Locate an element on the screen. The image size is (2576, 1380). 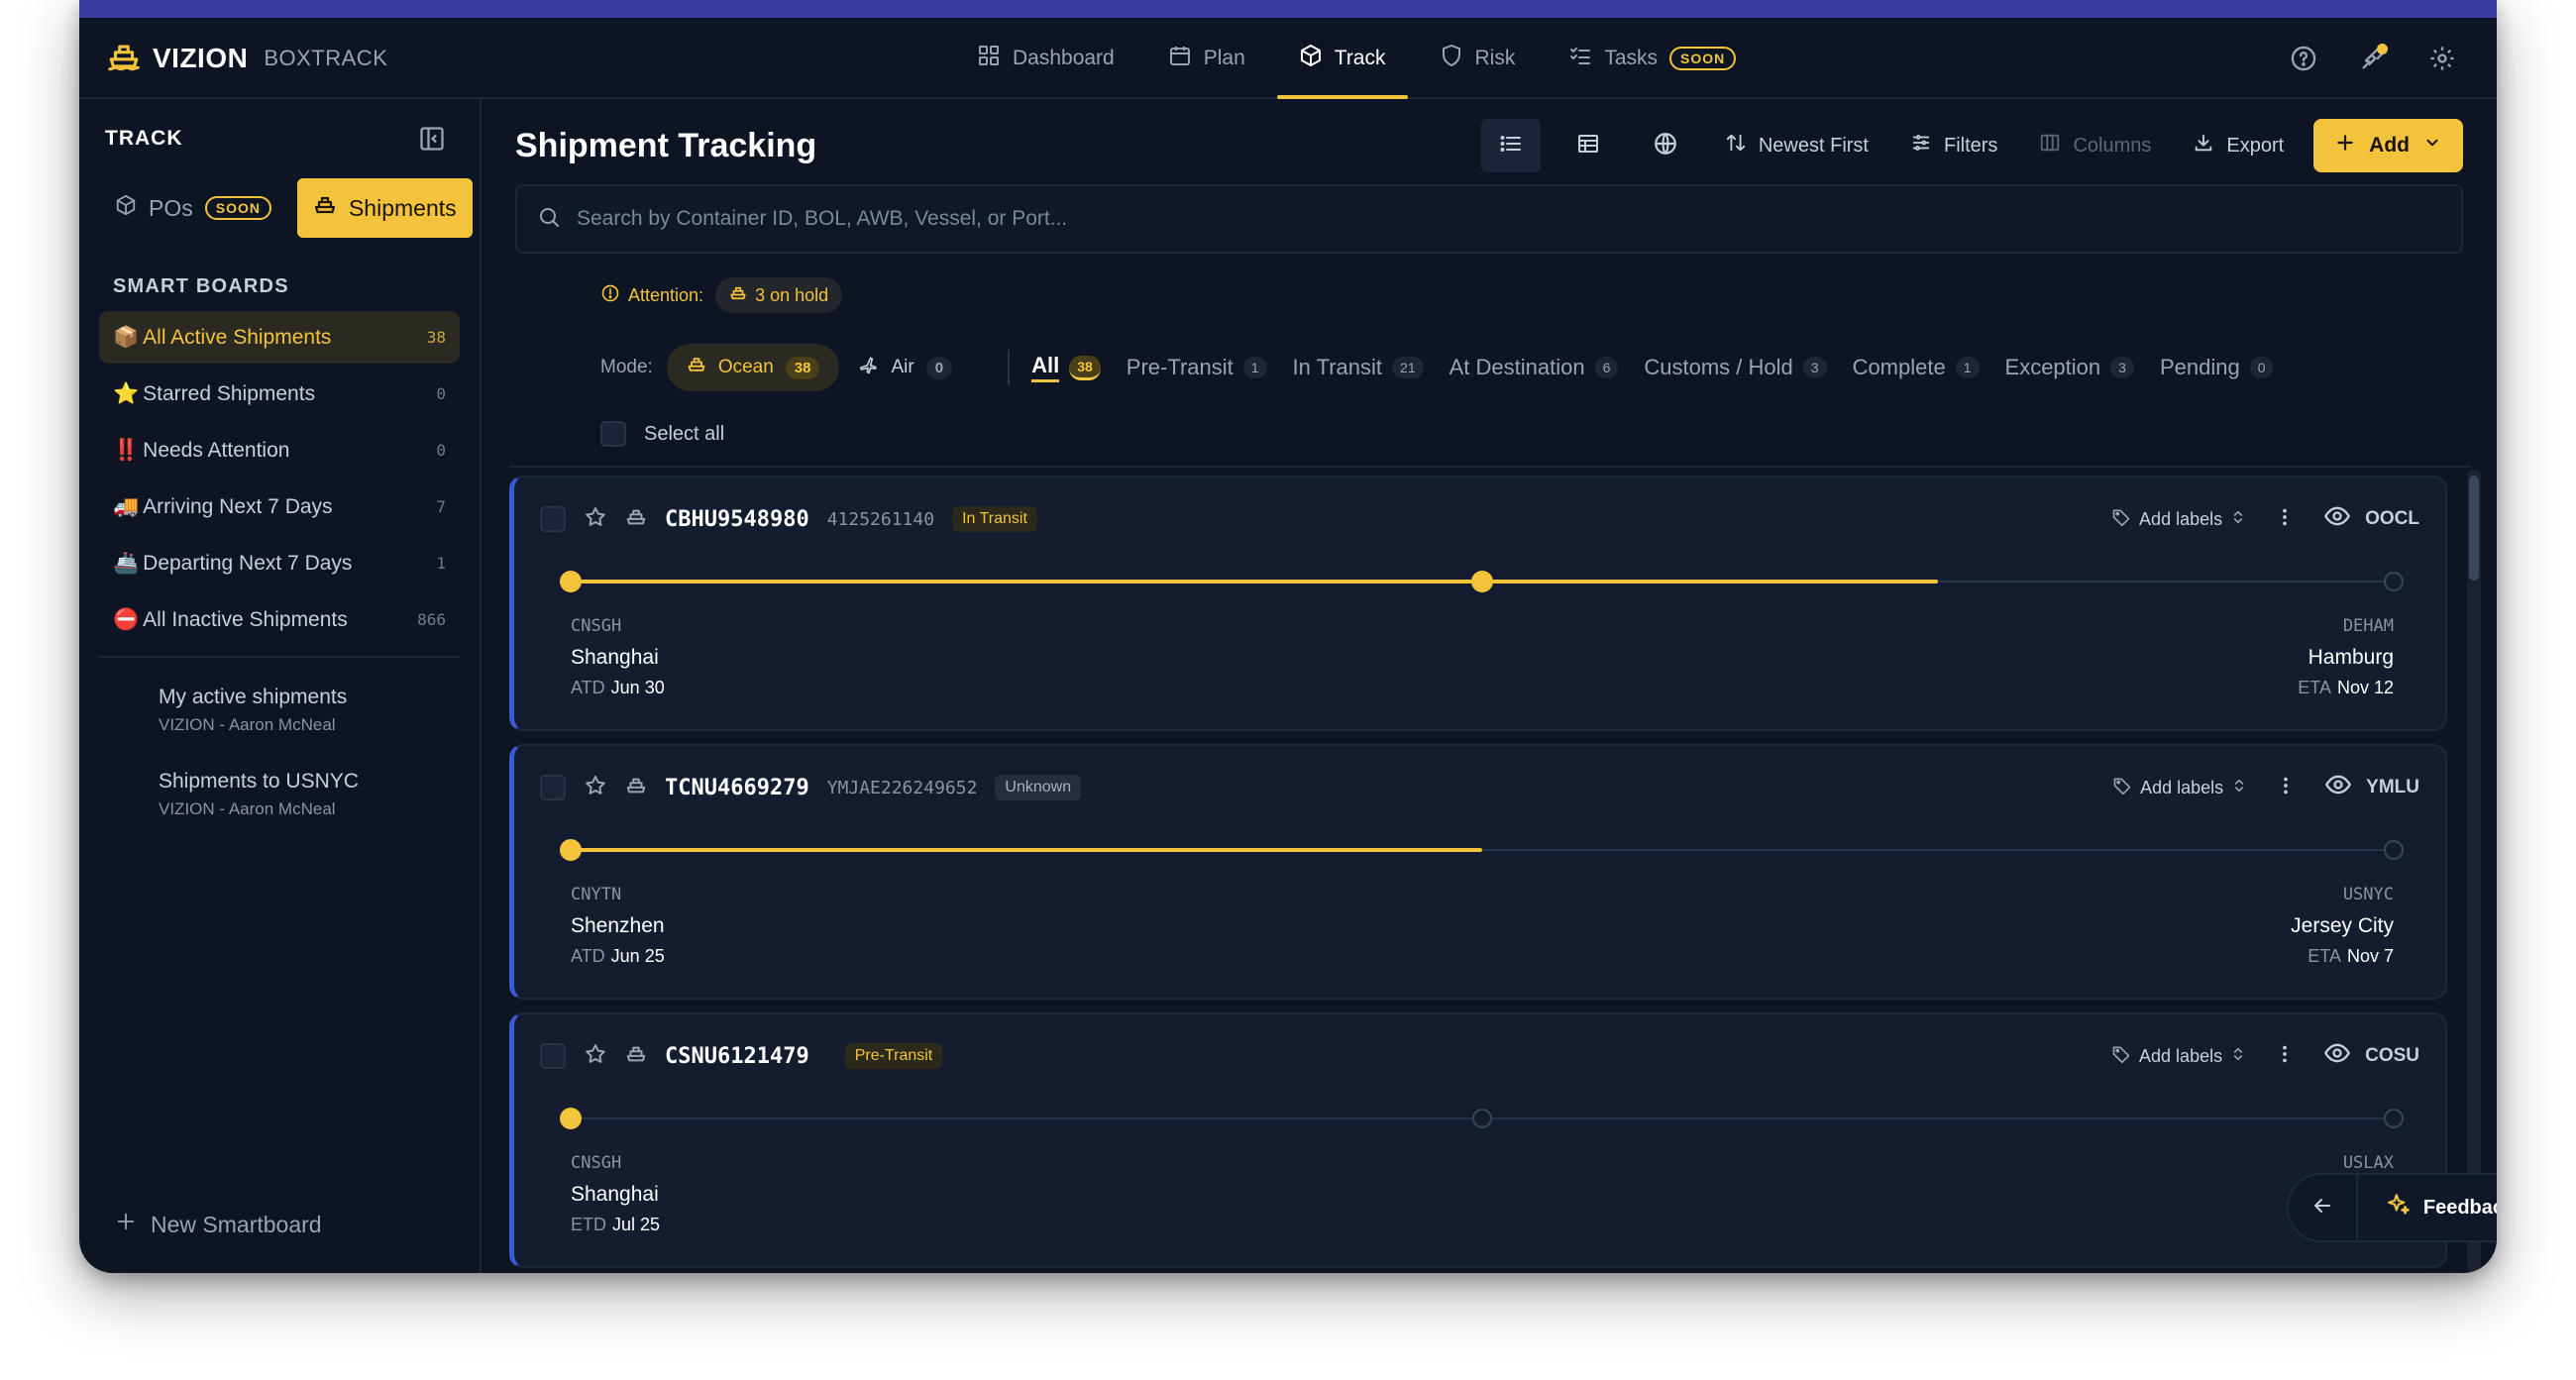
collapse-feedback-button is located at coordinates (2323, 1207).